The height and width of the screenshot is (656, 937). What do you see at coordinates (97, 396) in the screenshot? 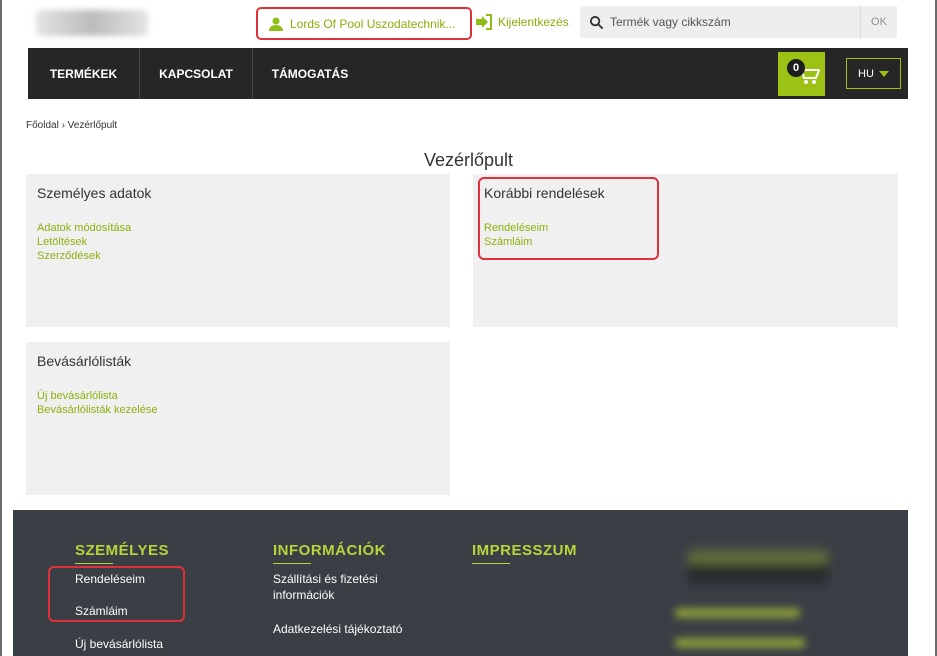
I see `link-new-shopping-list: Új bevásárlólista` at bounding box center [97, 396].